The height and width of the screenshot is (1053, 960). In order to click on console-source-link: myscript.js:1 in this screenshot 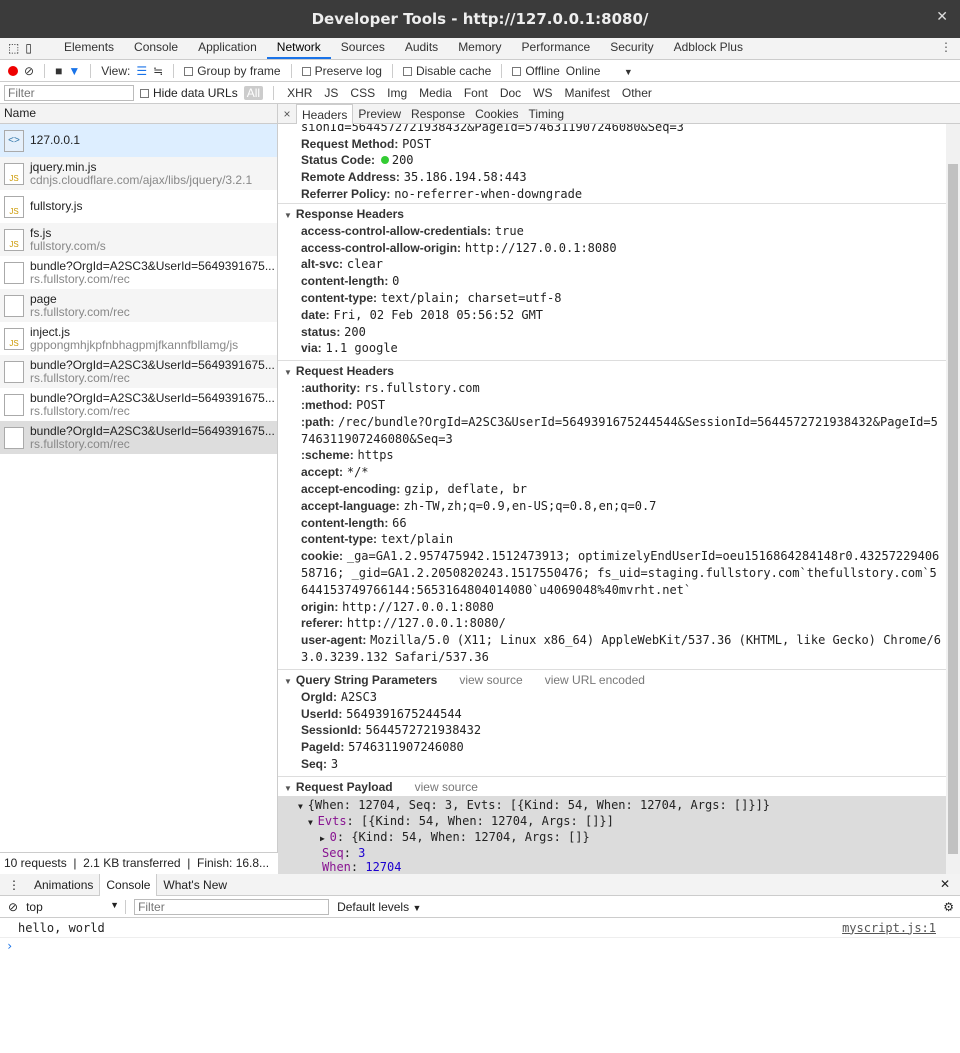, I will do `click(889, 928)`.